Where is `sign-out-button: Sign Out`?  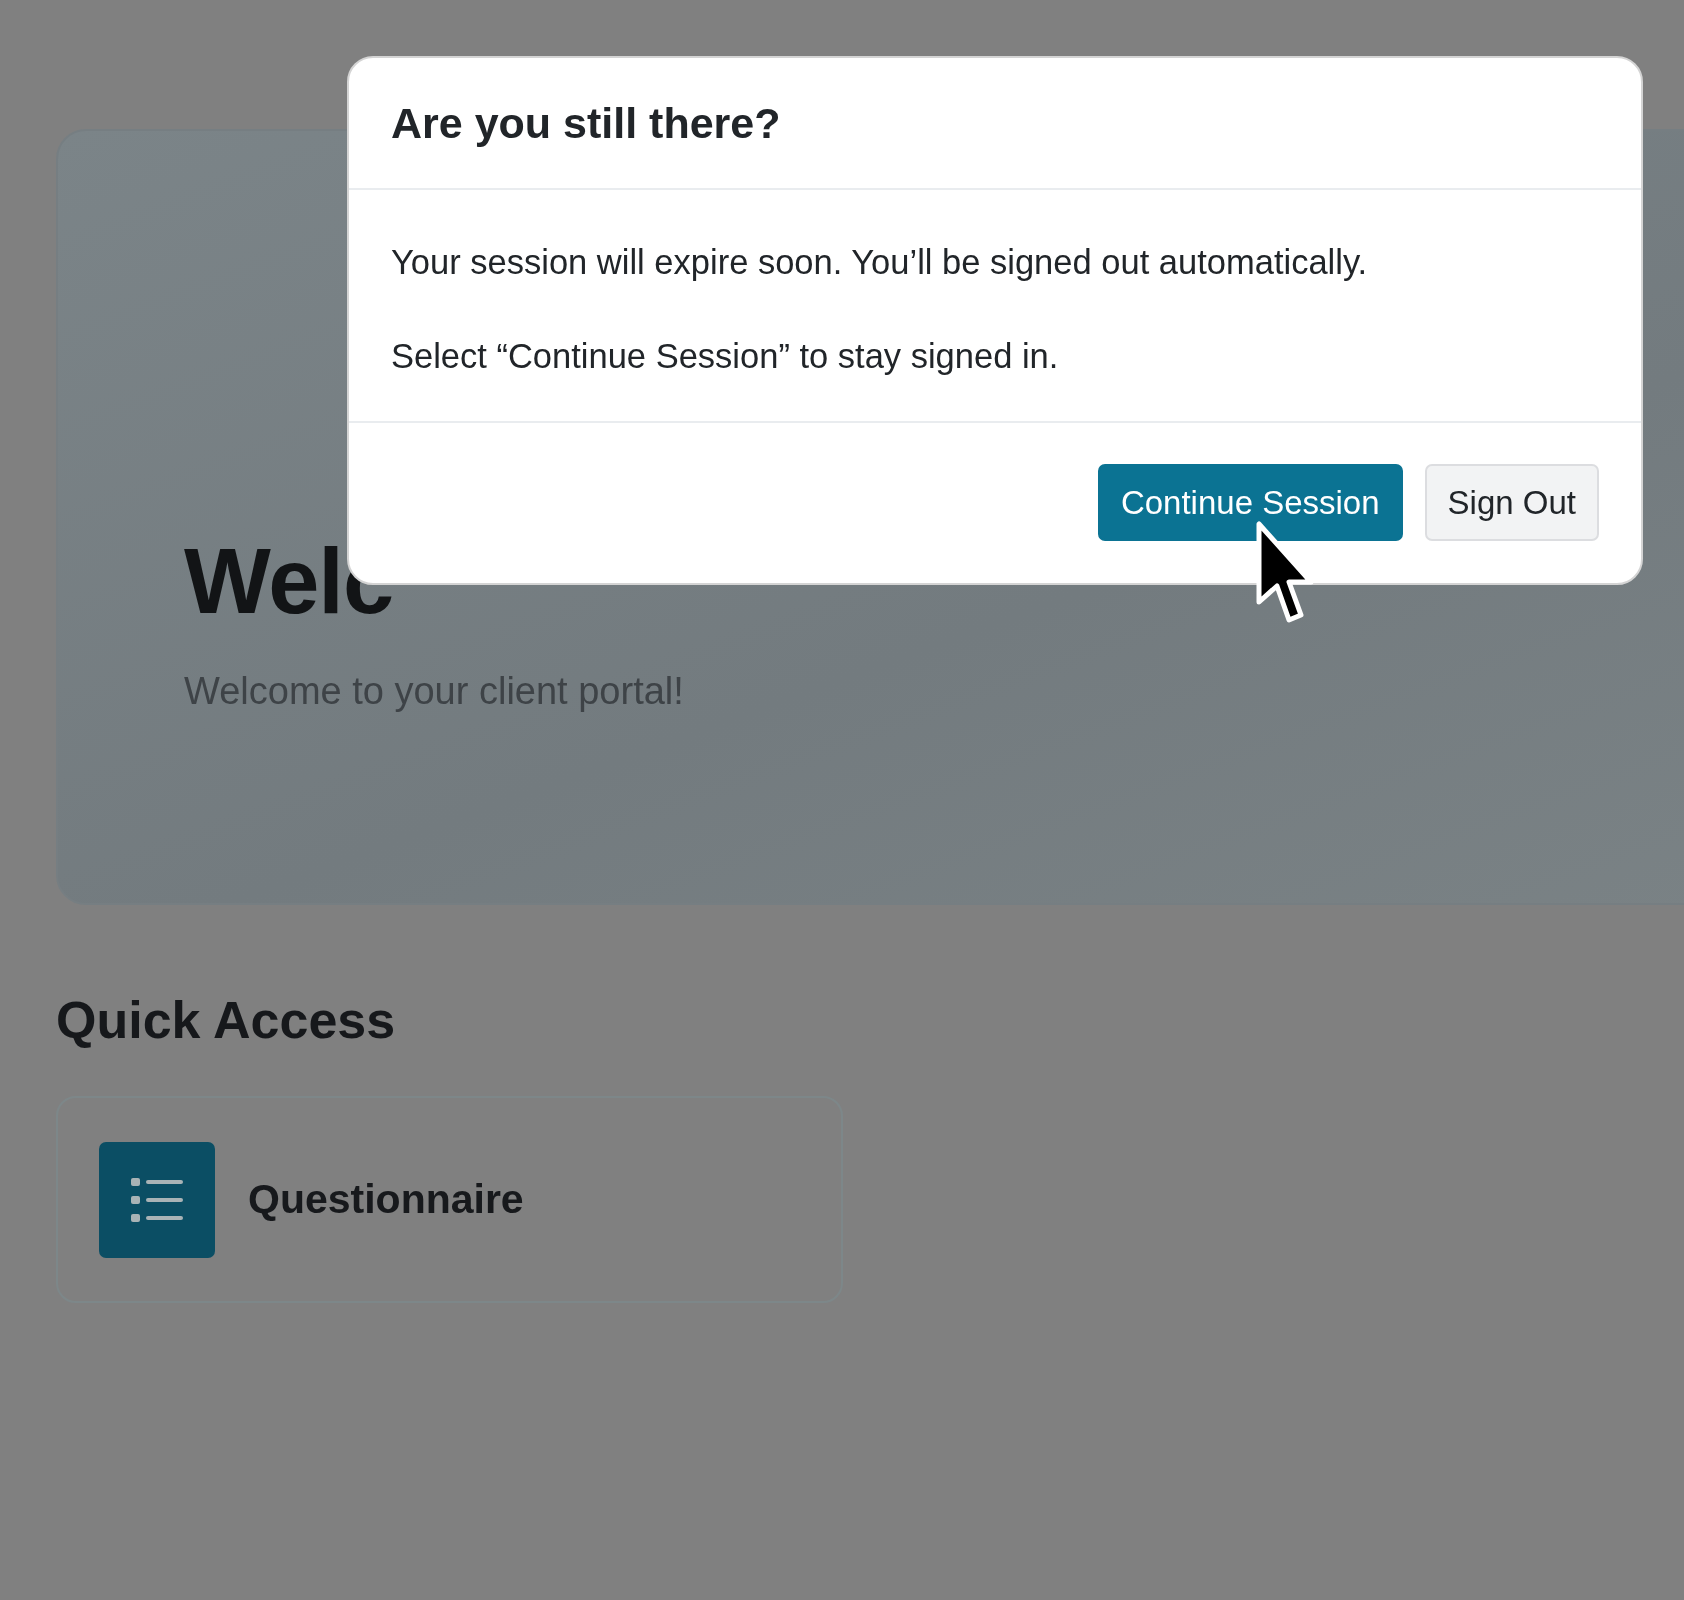
sign-out-button: Sign Out is located at coordinates (1511, 502).